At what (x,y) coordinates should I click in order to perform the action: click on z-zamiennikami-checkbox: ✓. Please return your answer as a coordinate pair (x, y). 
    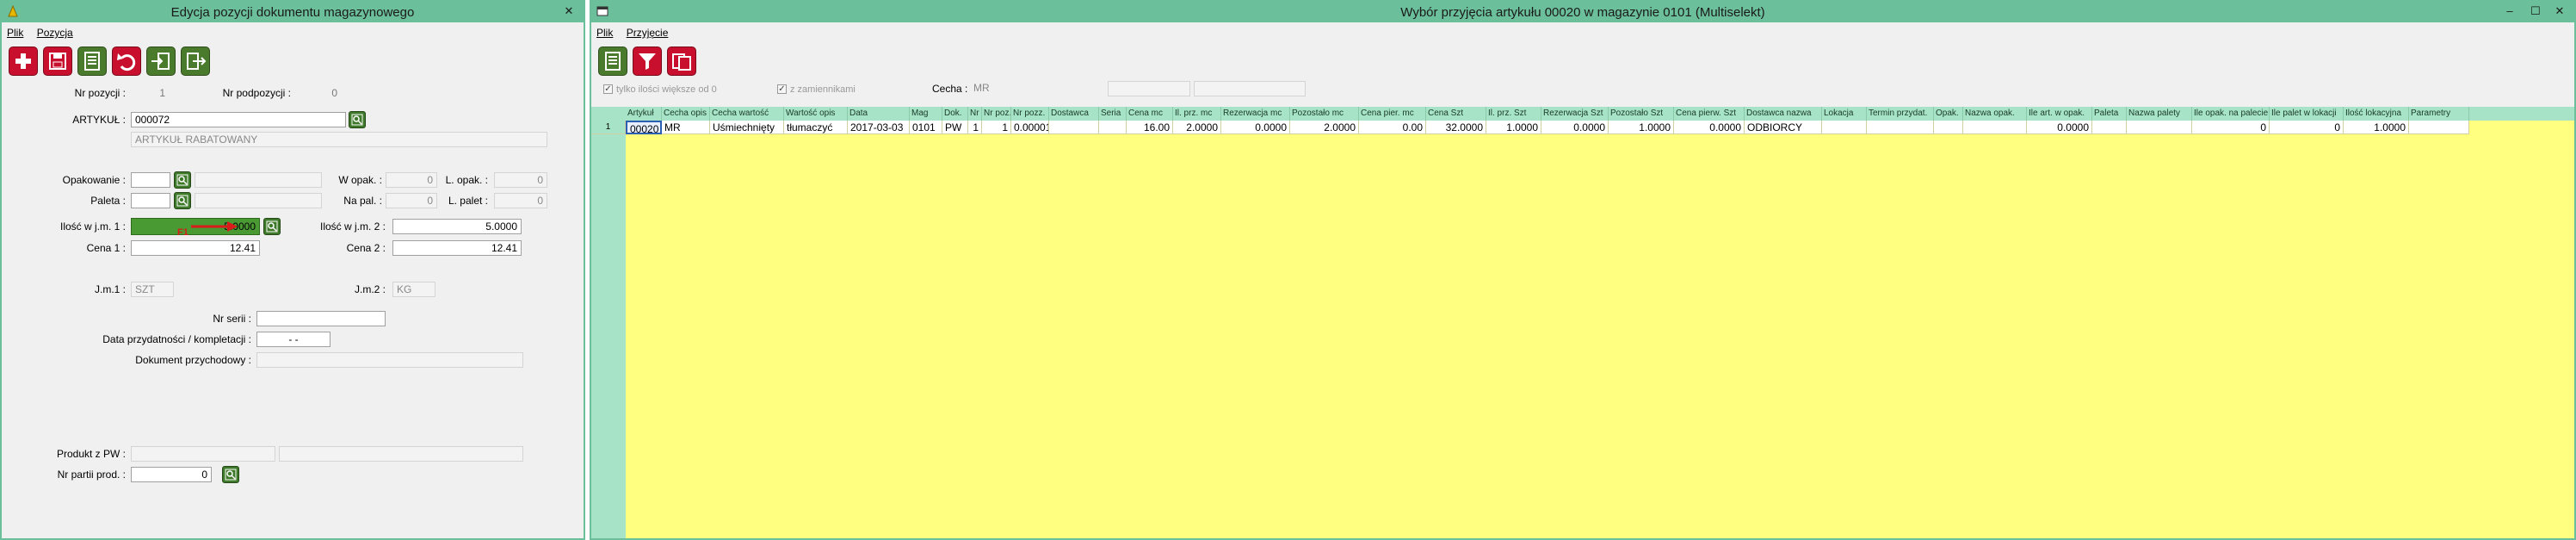
    Looking at the image, I should click on (782, 89).